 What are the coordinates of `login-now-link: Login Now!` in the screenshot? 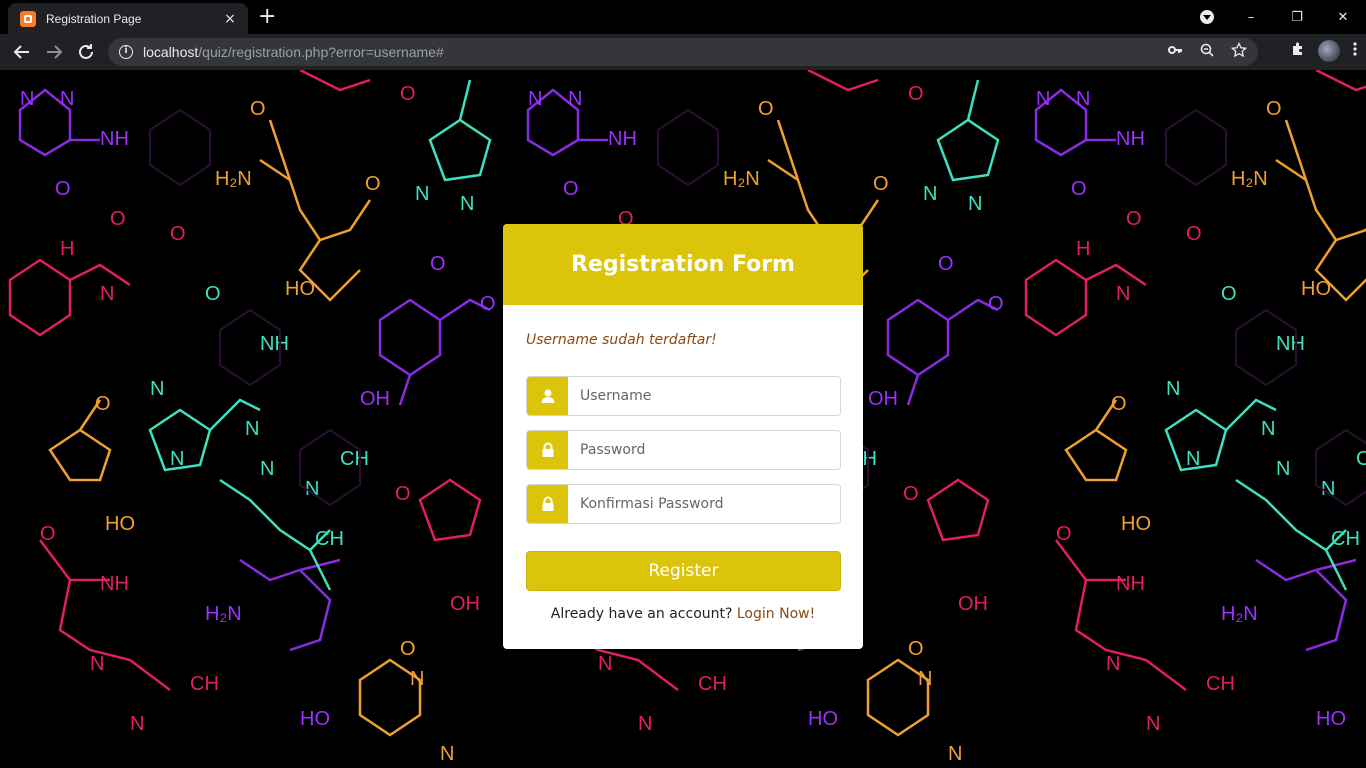 It's located at (776, 614).